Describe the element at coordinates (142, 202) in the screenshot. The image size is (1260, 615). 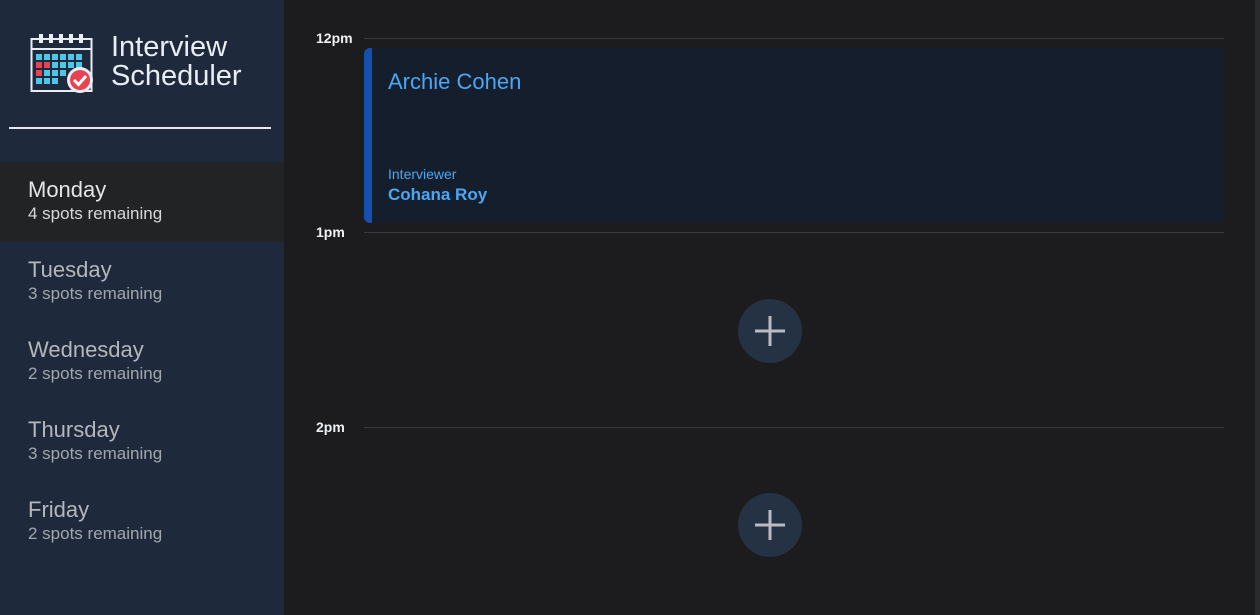
I see `day-item-monday: Monday 4 spots remaining` at that location.